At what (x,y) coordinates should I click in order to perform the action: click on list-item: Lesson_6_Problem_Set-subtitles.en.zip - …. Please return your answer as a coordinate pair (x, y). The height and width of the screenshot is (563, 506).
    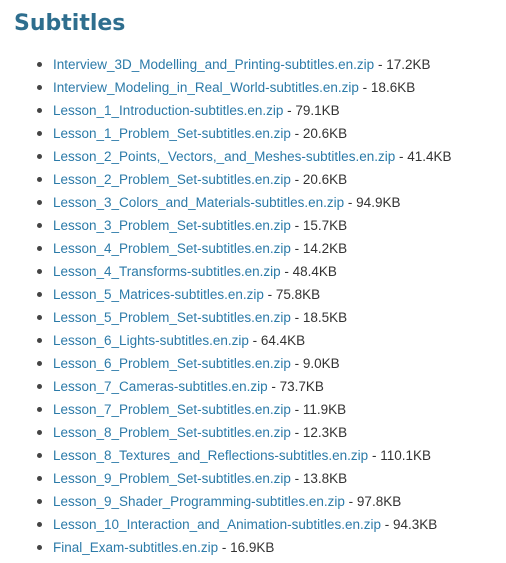
    Looking at the image, I should click on (226, 363).